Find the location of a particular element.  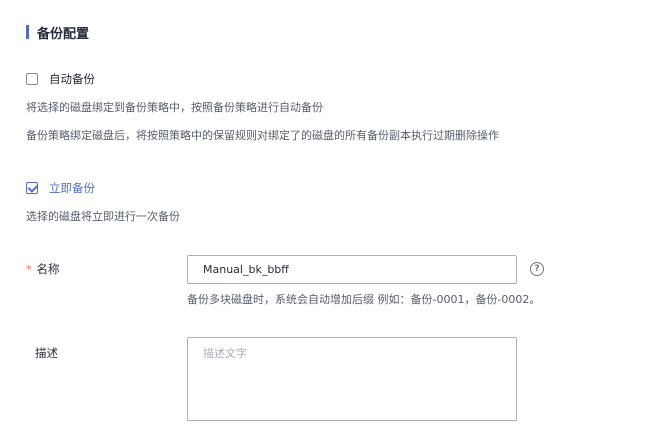

instant-backup-checkbox is located at coordinates (32, 188).